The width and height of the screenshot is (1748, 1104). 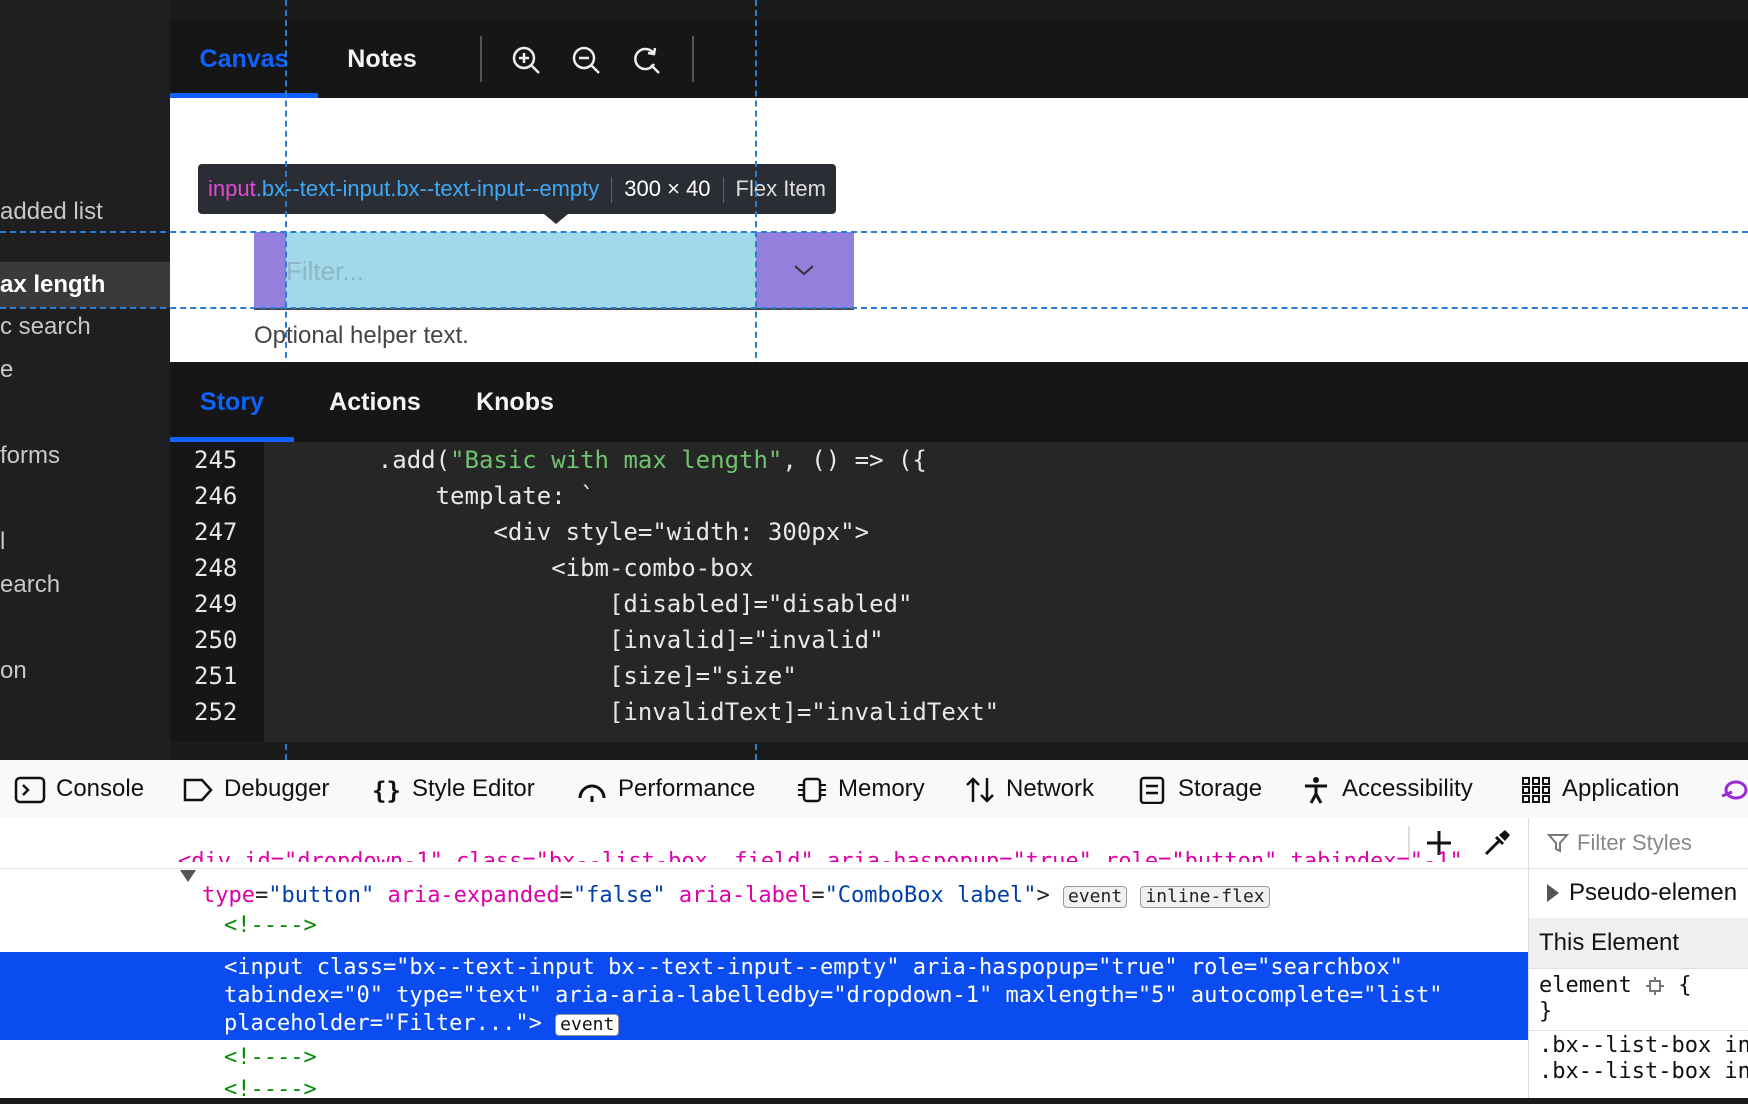 What do you see at coordinates (592, 793) in the screenshot?
I see `performance-icon` at bounding box center [592, 793].